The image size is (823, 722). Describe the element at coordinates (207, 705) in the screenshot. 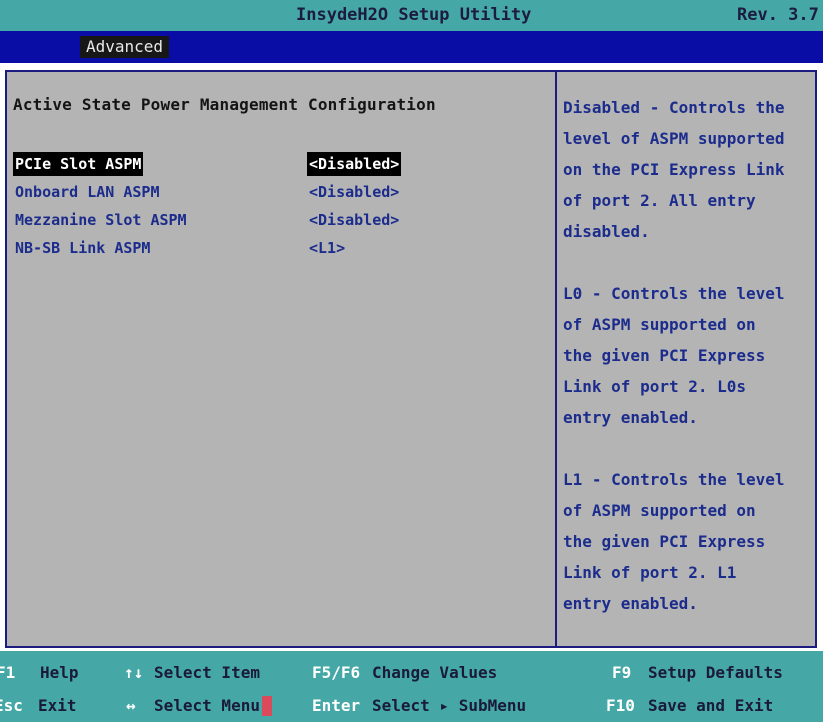

I see `leftright-desc: Select Menu` at that location.